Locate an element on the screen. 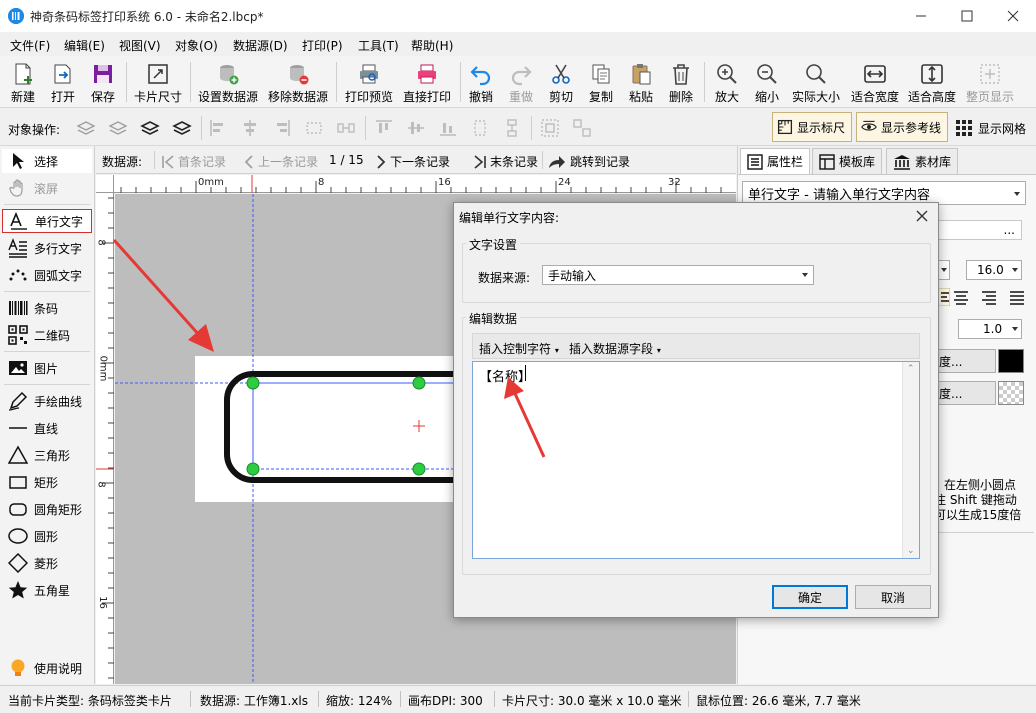  tool-select: 选择 is located at coordinates (47, 161).